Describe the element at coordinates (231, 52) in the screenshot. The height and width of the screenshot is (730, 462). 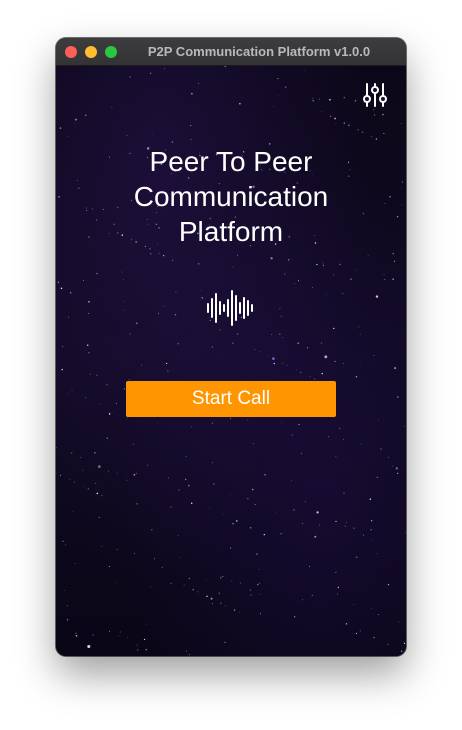
I see `title-bar: P2P Communication Platform v1.0.0` at that location.